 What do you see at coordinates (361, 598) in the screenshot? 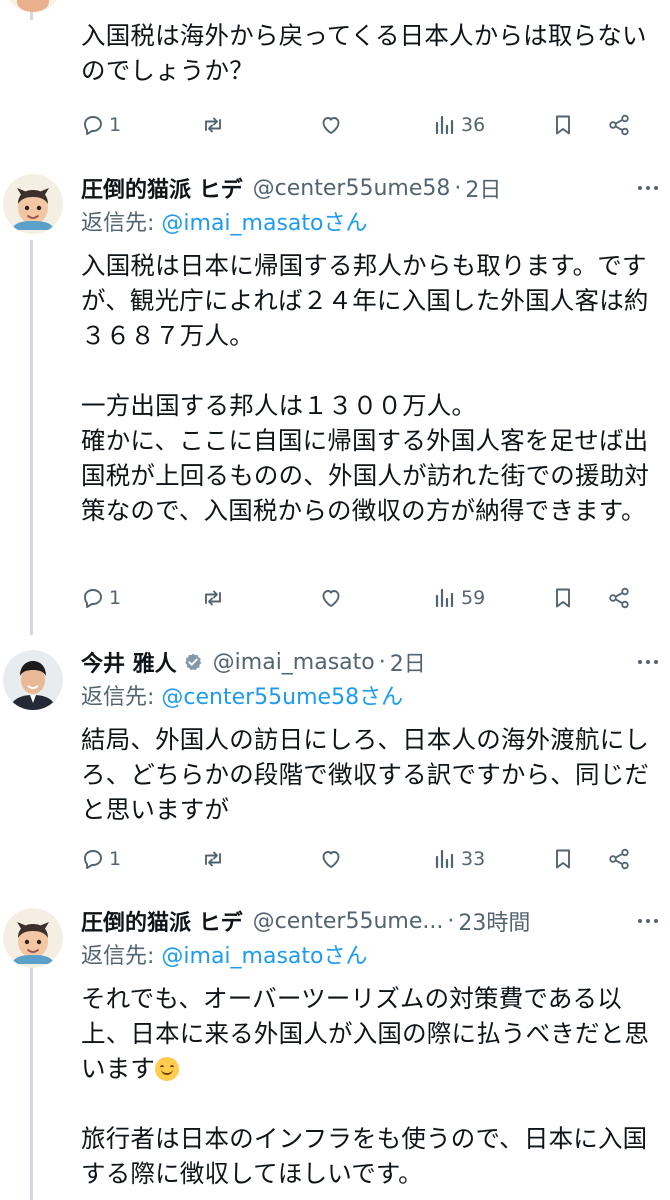
I see `tweet-actions: 1 59` at bounding box center [361, 598].